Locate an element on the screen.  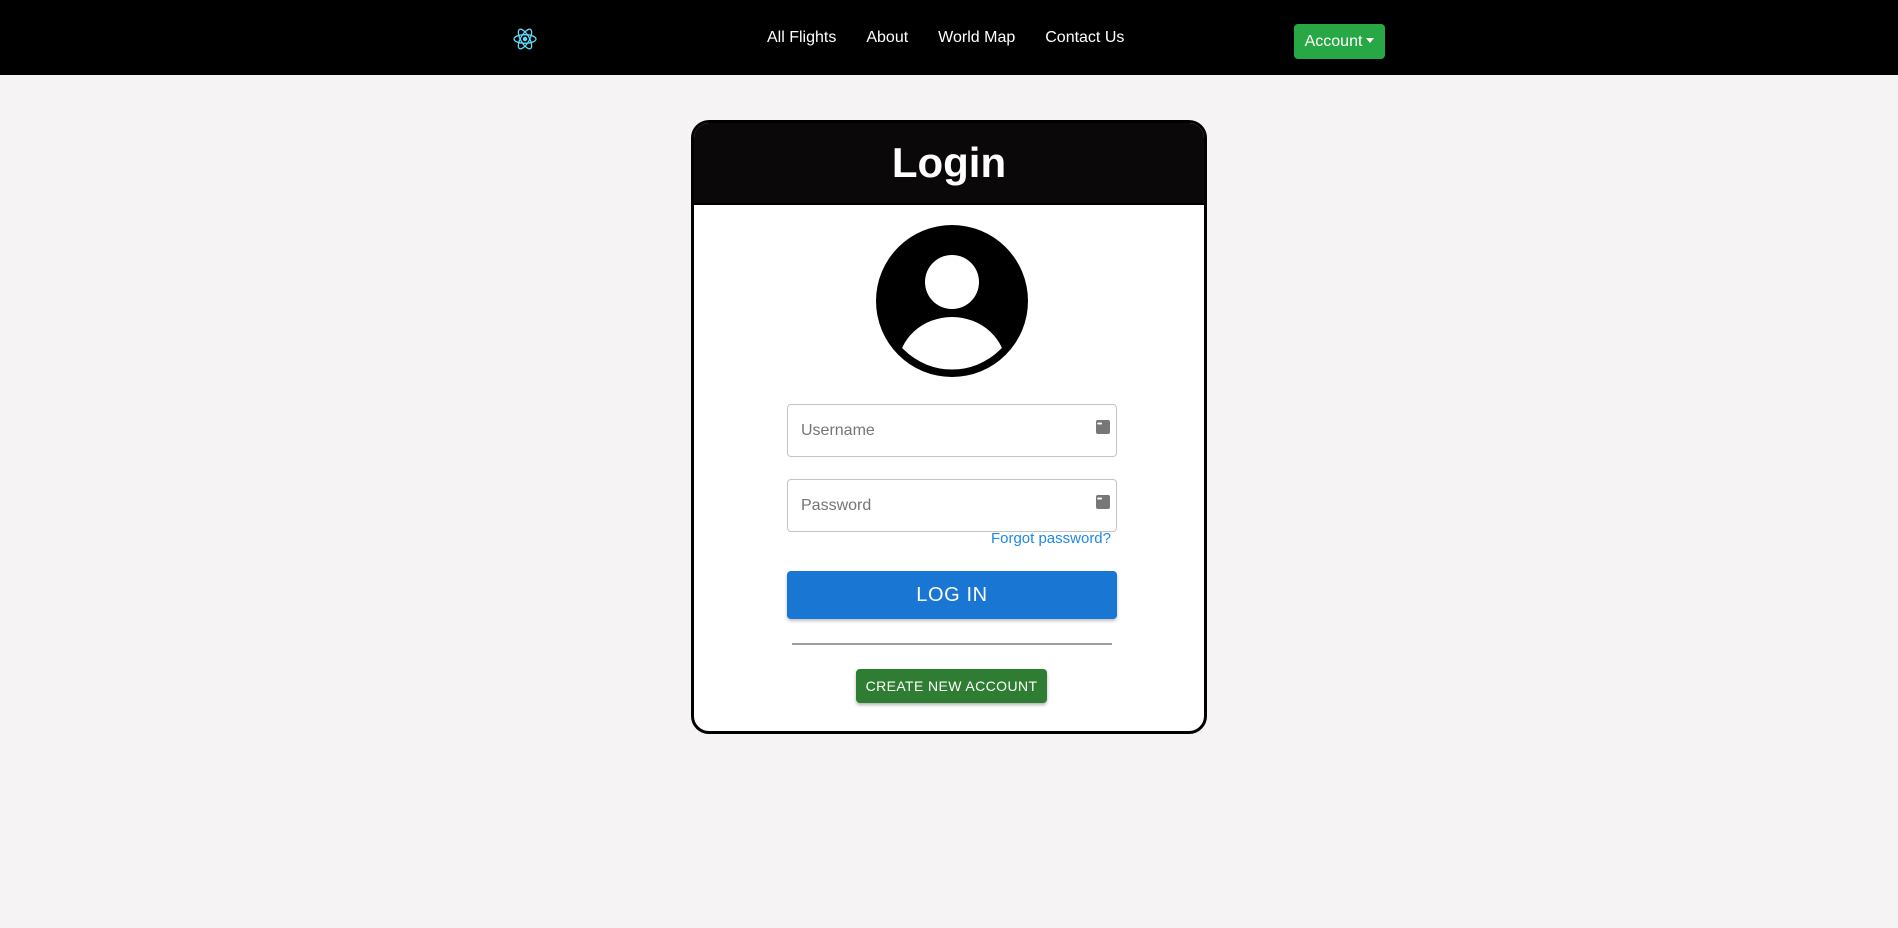
nav-link-about: About is located at coordinates (887, 38).